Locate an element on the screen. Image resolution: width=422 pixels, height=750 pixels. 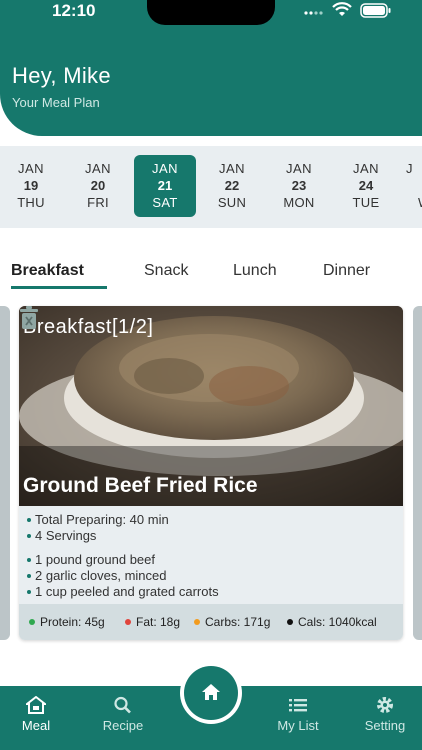
trash-icon is located at coordinates (29, 318).